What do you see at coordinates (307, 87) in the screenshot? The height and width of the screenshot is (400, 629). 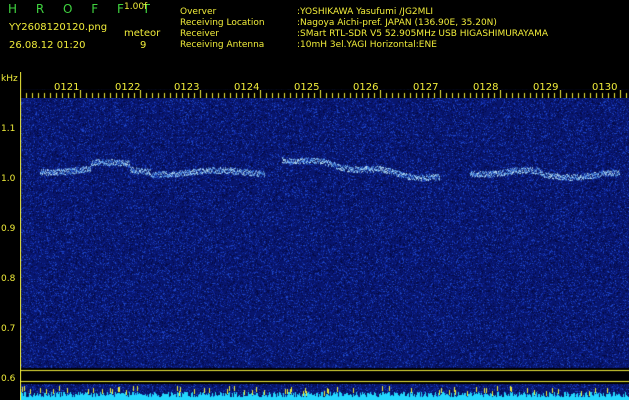 I see `x-tick-0125: 0125` at bounding box center [307, 87].